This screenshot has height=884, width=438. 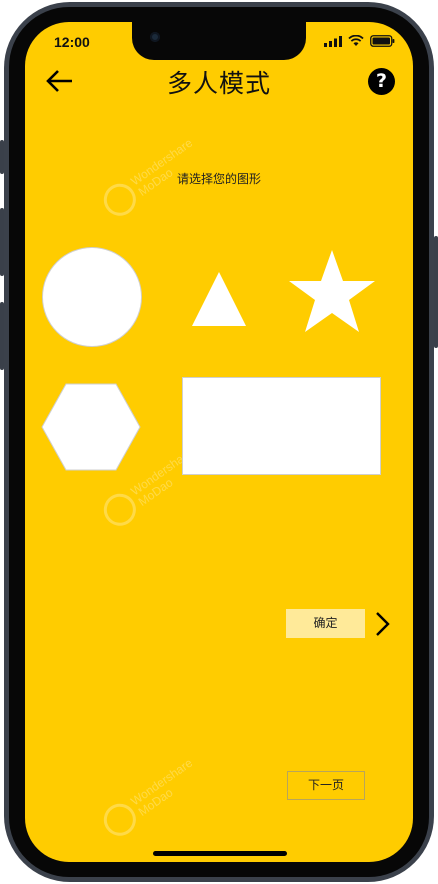 I want to click on confirm-button: 确定, so click(x=325, y=623).